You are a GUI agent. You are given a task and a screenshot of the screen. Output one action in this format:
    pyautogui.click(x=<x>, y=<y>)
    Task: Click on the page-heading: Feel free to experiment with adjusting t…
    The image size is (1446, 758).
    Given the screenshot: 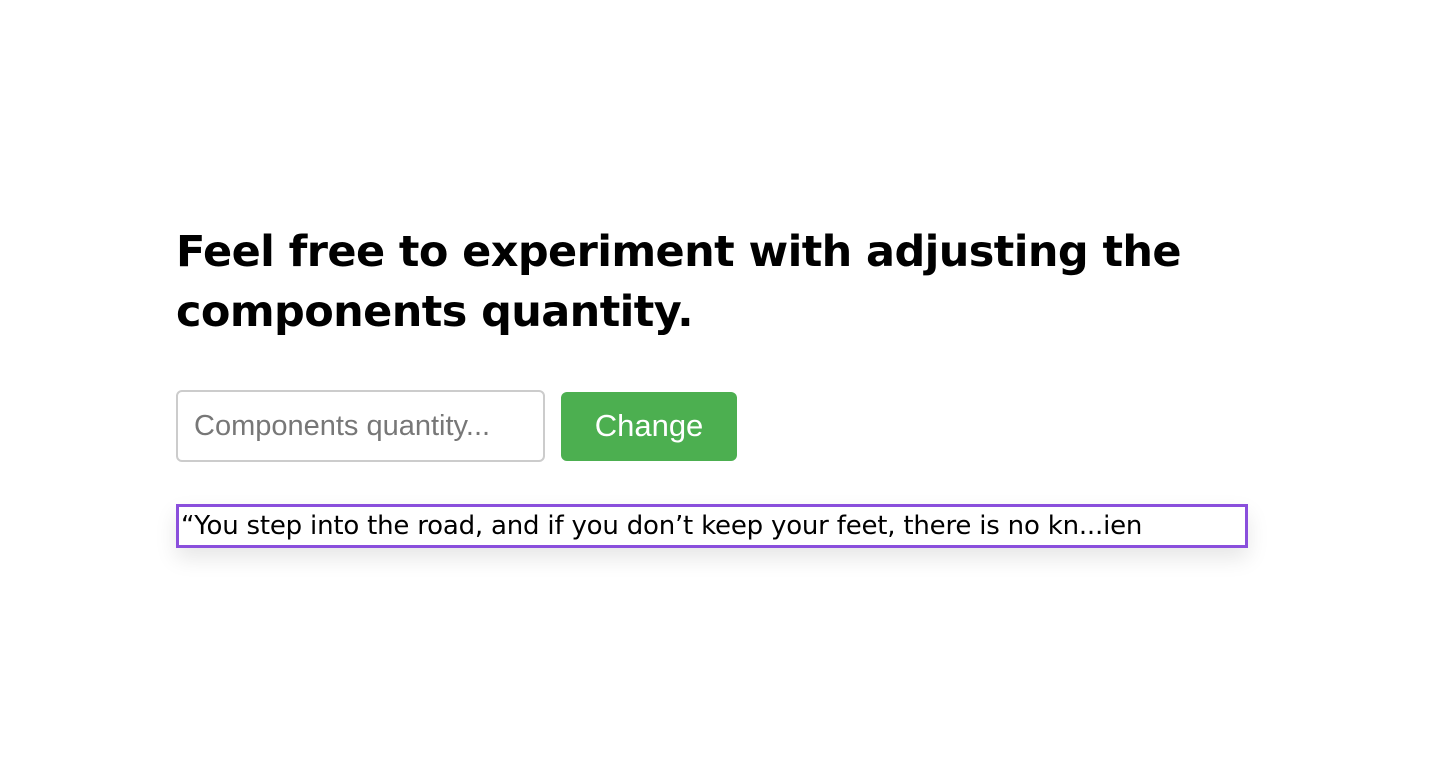 What is the action you would take?
    pyautogui.click(x=679, y=282)
    